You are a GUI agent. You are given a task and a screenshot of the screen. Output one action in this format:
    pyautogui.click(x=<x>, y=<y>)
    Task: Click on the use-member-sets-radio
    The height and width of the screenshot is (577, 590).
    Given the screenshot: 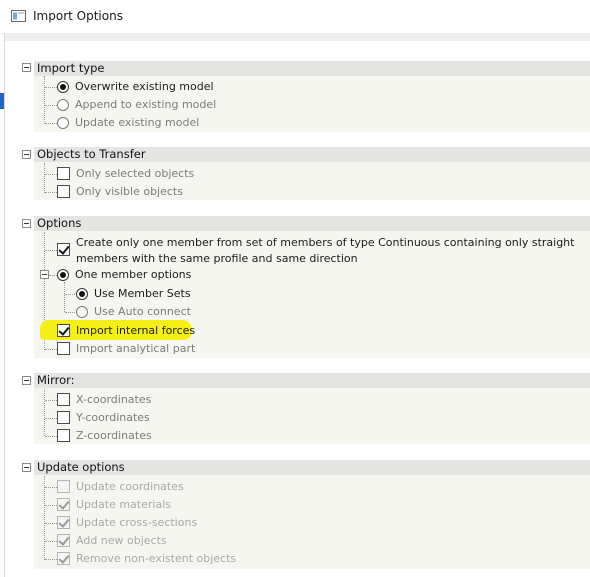 What is the action you would take?
    pyautogui.click(x=82, y=294)
    